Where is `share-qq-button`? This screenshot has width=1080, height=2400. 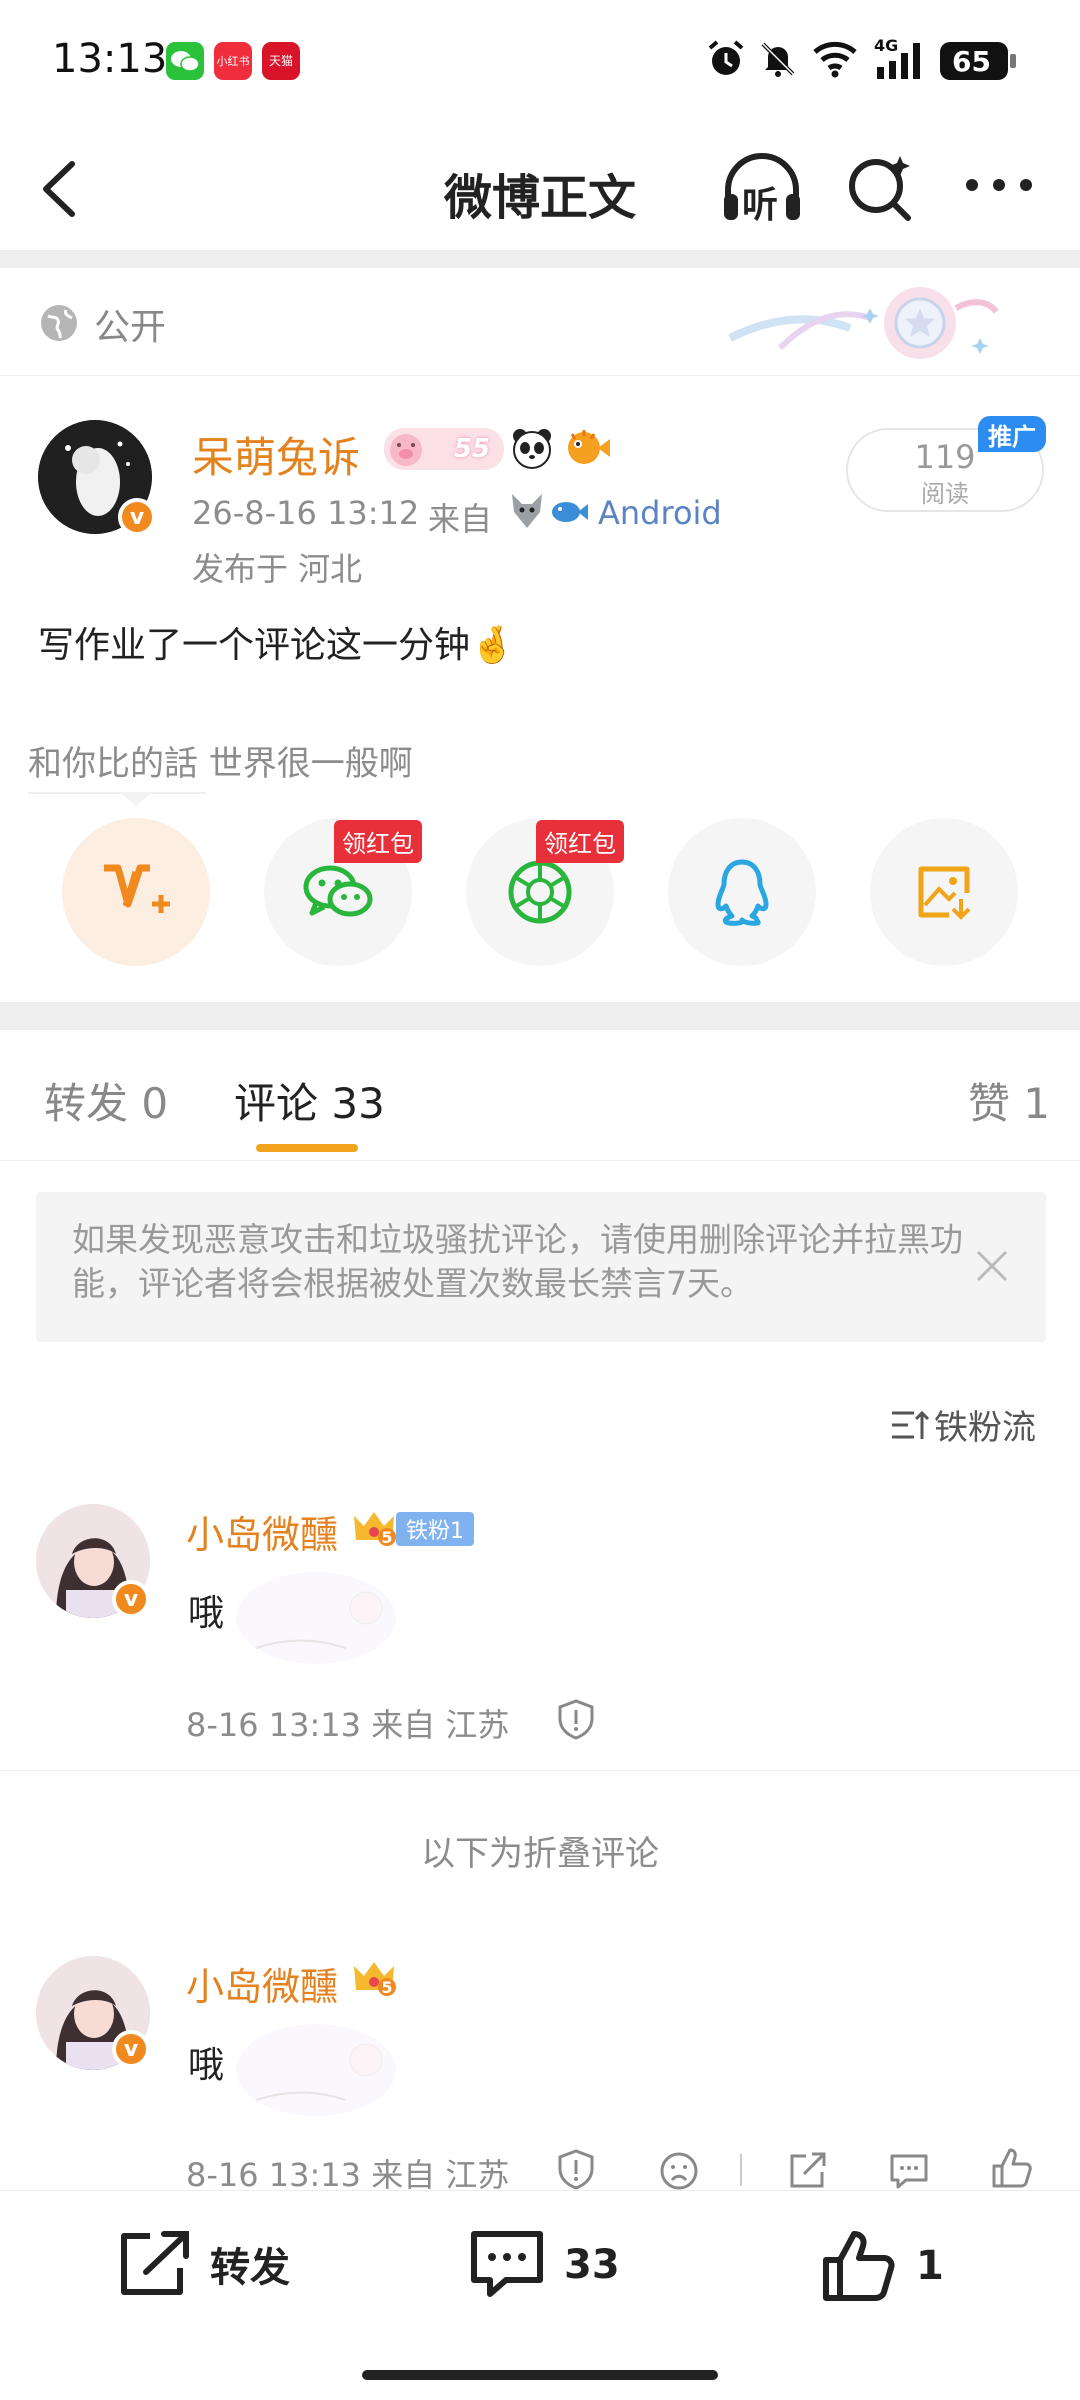 share-qq-button is located at coordinates (742, 892).